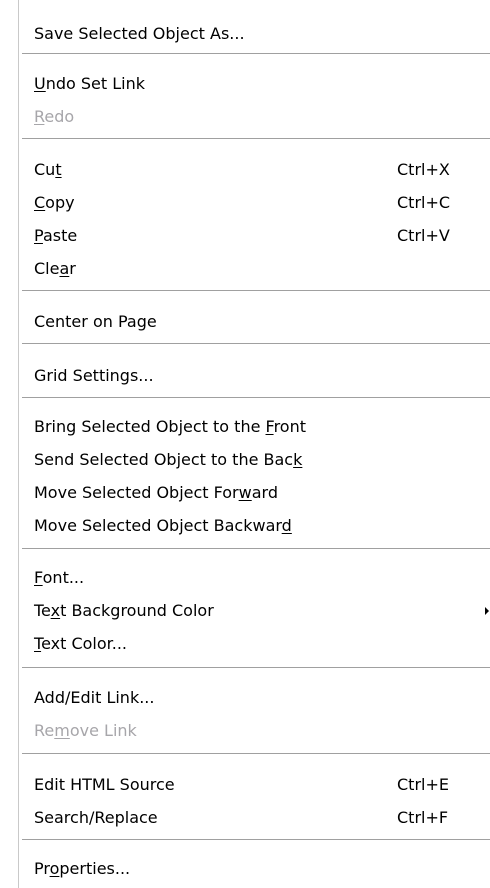 The height and width of the screenshot is (888, 490). I want to click on menu-item-move-forward: Move Selected Object Forward, so click(254, 492).